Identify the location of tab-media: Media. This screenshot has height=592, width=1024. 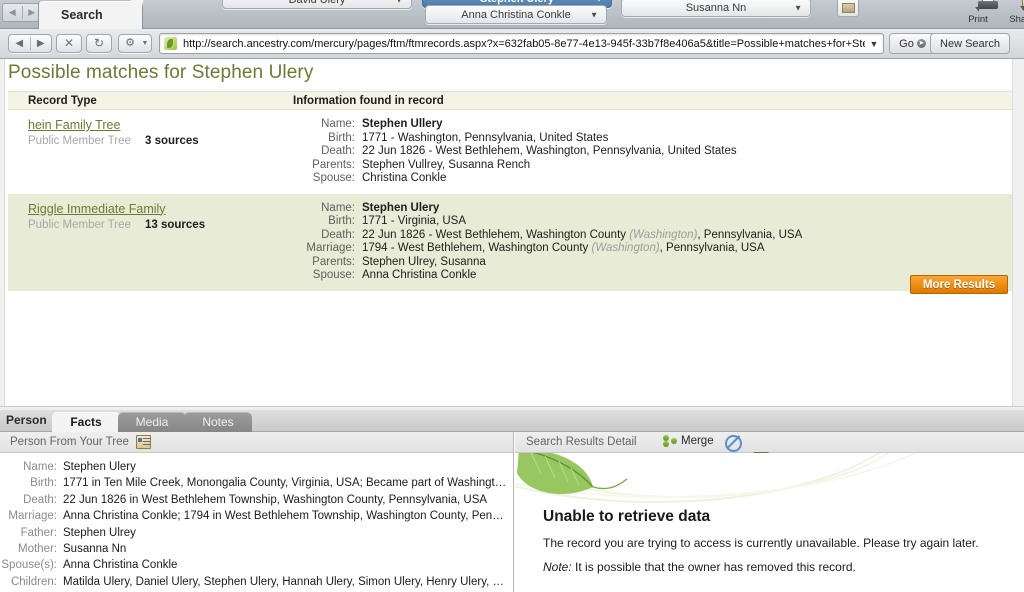
(152, 422).